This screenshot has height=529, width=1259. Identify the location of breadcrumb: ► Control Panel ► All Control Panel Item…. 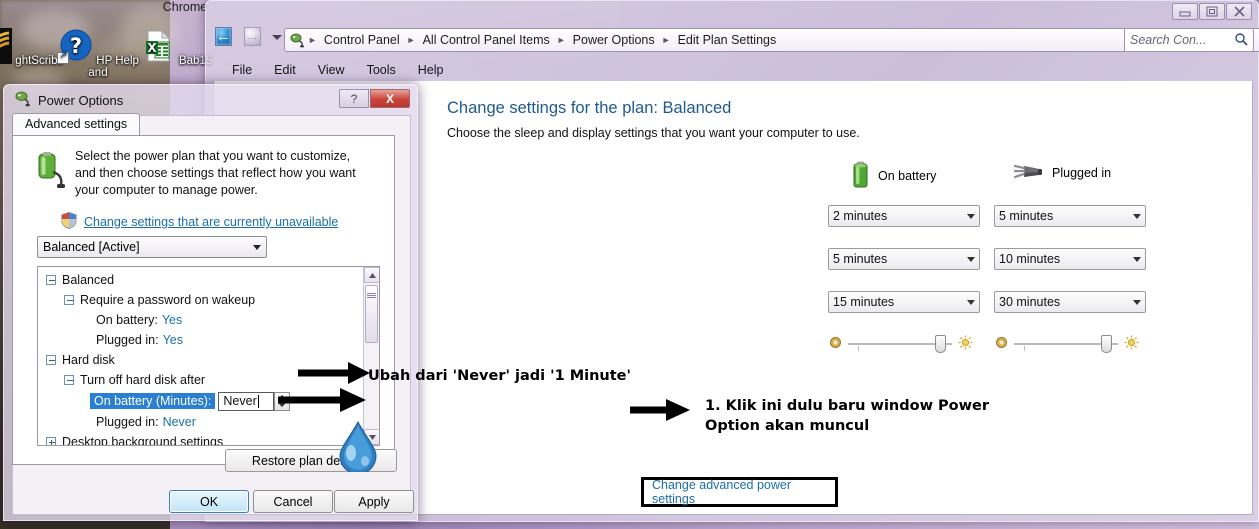
(771, 40).